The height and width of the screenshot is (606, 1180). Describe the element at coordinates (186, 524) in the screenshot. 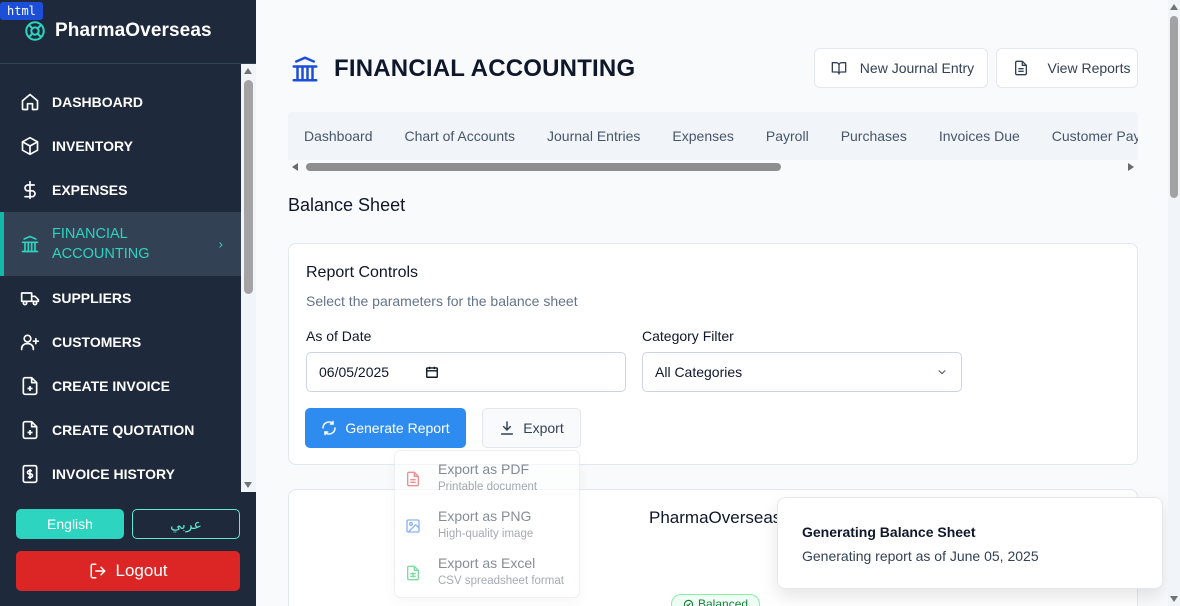

I see `language-arabic-button: عربي` at that location.